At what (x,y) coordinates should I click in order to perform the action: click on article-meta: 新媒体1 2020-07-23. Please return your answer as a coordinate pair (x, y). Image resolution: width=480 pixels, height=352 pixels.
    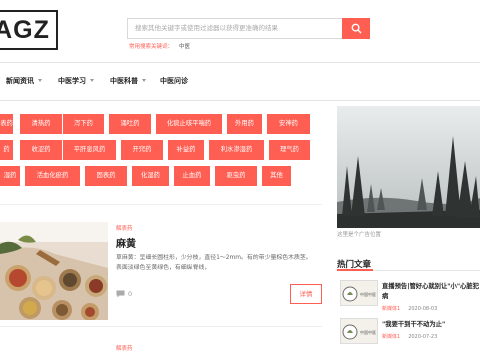
    Looking at the image, I should click on (409, 336).